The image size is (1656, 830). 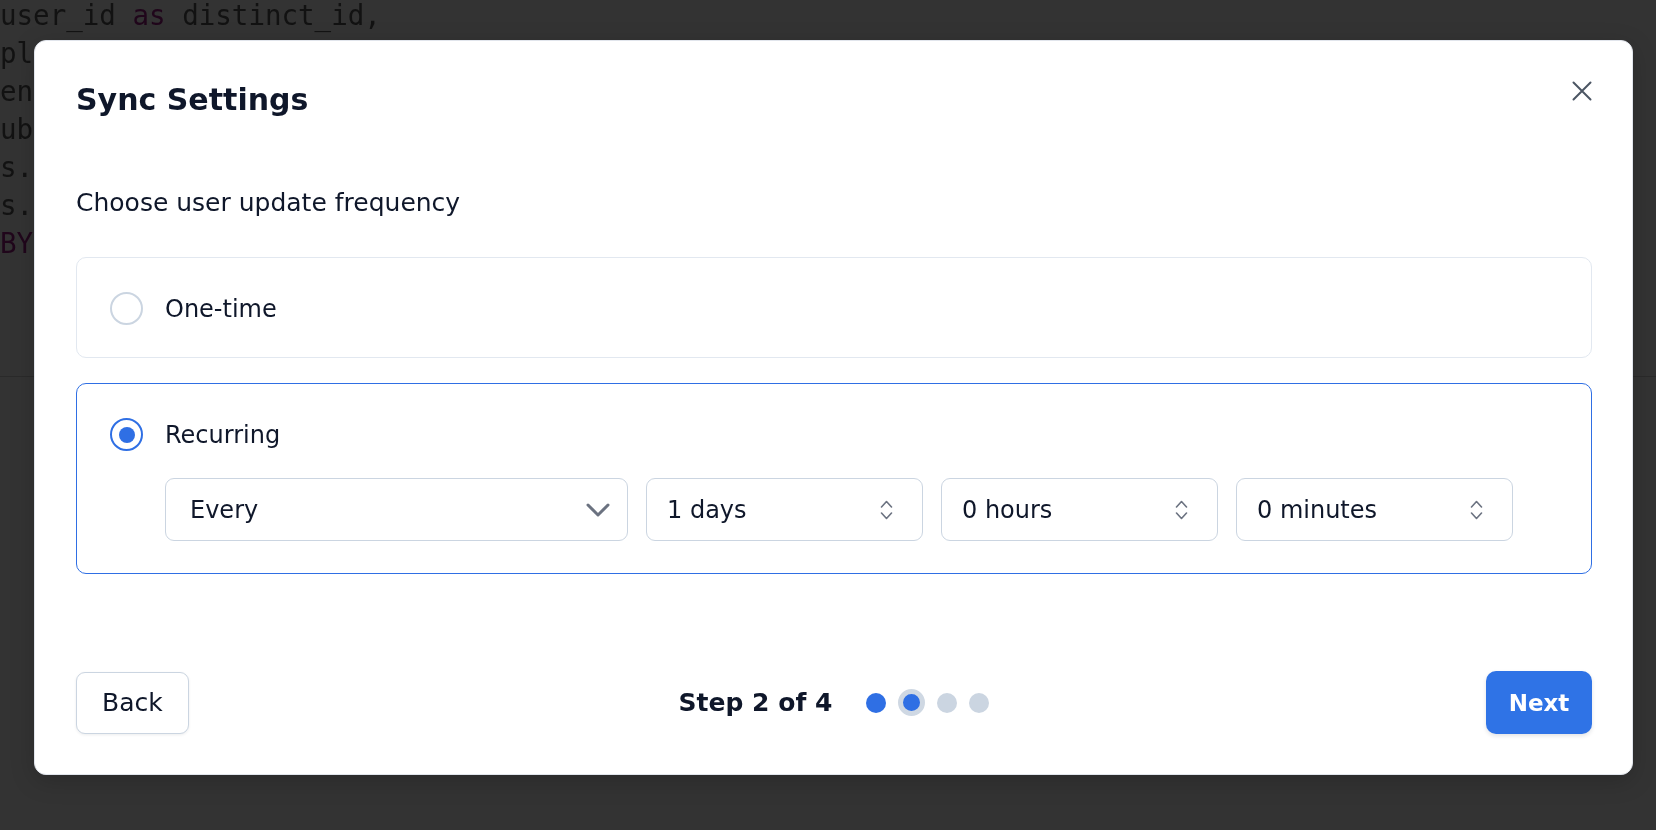 I want to click on radio-button, so click(x=126, y=434).